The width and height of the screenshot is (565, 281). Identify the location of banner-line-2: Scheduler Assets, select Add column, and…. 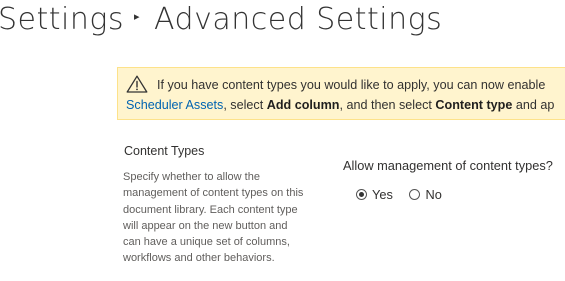
(340, 105).